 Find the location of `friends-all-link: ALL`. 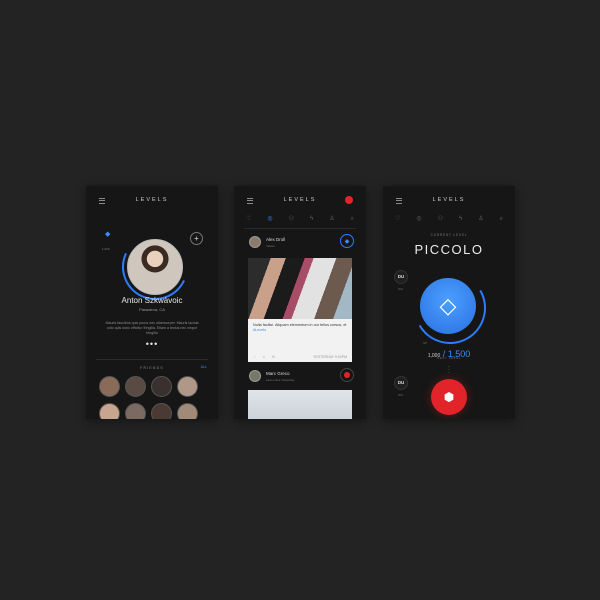

friends-all-link: ALL is located at coordinates (204, 367).